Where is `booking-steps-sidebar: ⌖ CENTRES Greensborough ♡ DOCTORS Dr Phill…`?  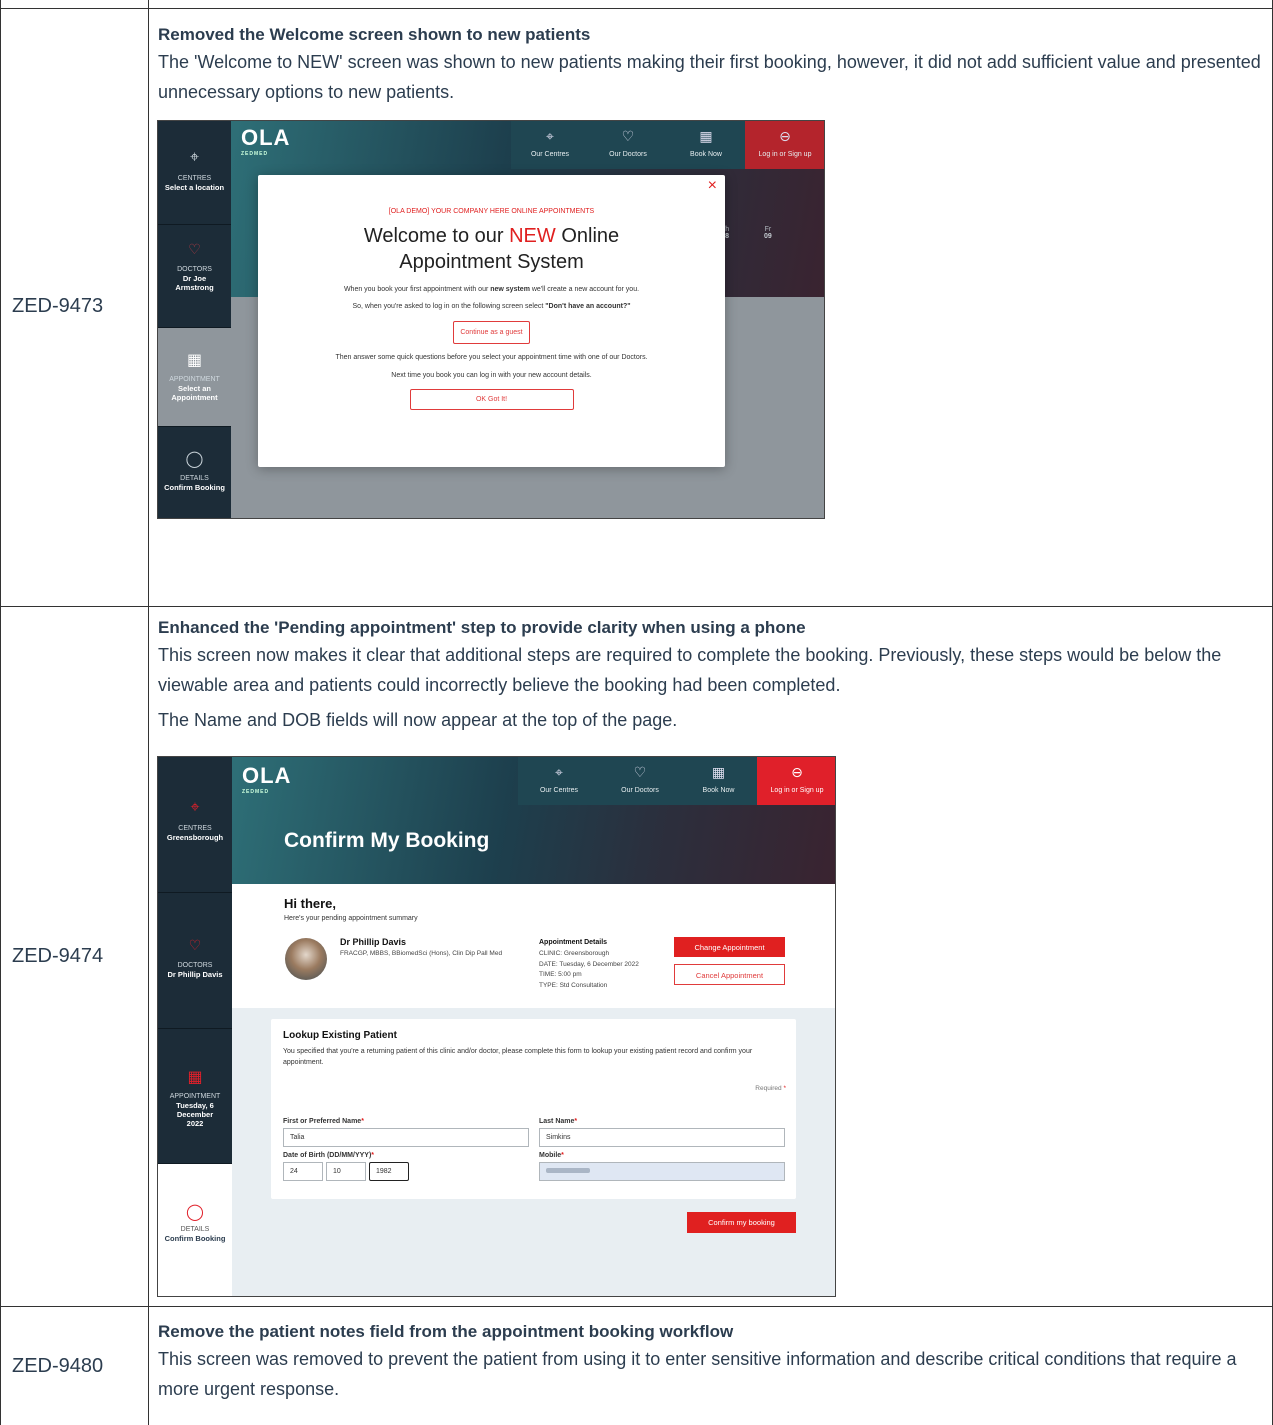 booking-steps-sidebar: ⌖ CENTRES Greensborough ♡ DOCTORS Dr Phill… is located at coordinates (195, 1026).